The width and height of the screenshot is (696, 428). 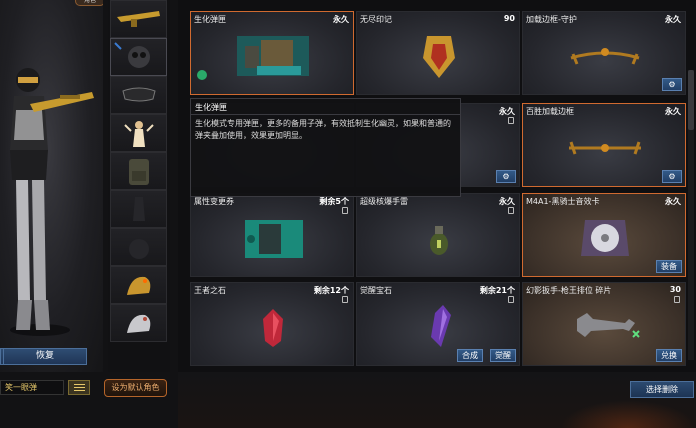 I want to click on grenade-icon, so click(x=439, y=240).